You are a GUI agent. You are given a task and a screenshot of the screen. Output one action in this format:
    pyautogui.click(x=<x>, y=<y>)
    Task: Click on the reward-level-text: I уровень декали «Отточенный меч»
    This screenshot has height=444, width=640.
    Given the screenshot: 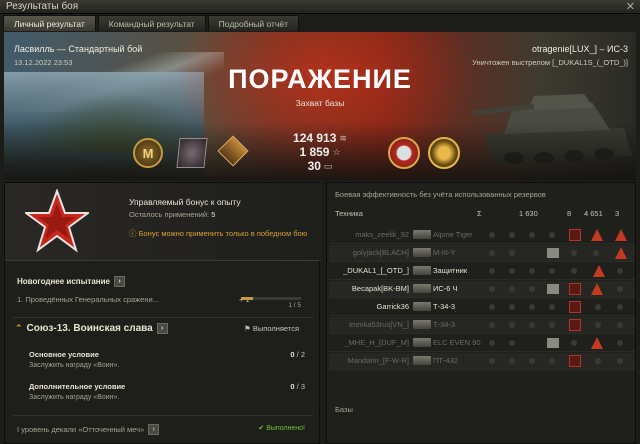 What is the action you would take?
    pyautogui.click(x=81, y=429)
    